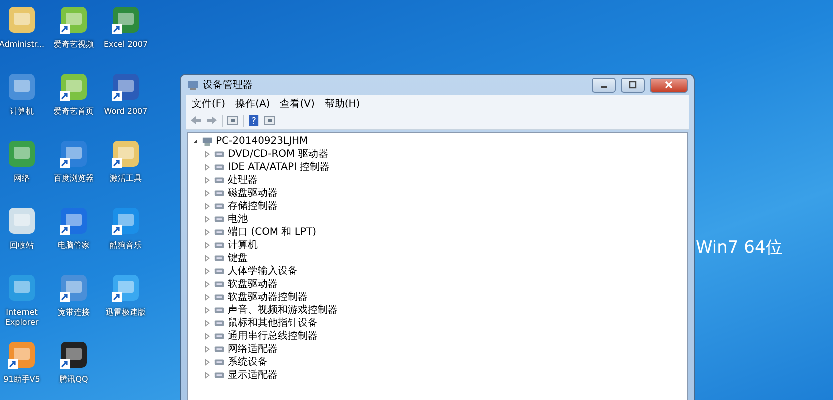 The image size is (833, 400). Describe the element at coordinates (253, 193) in the screenshot. I see `tree-item: 磁盘驱动器` at that location.